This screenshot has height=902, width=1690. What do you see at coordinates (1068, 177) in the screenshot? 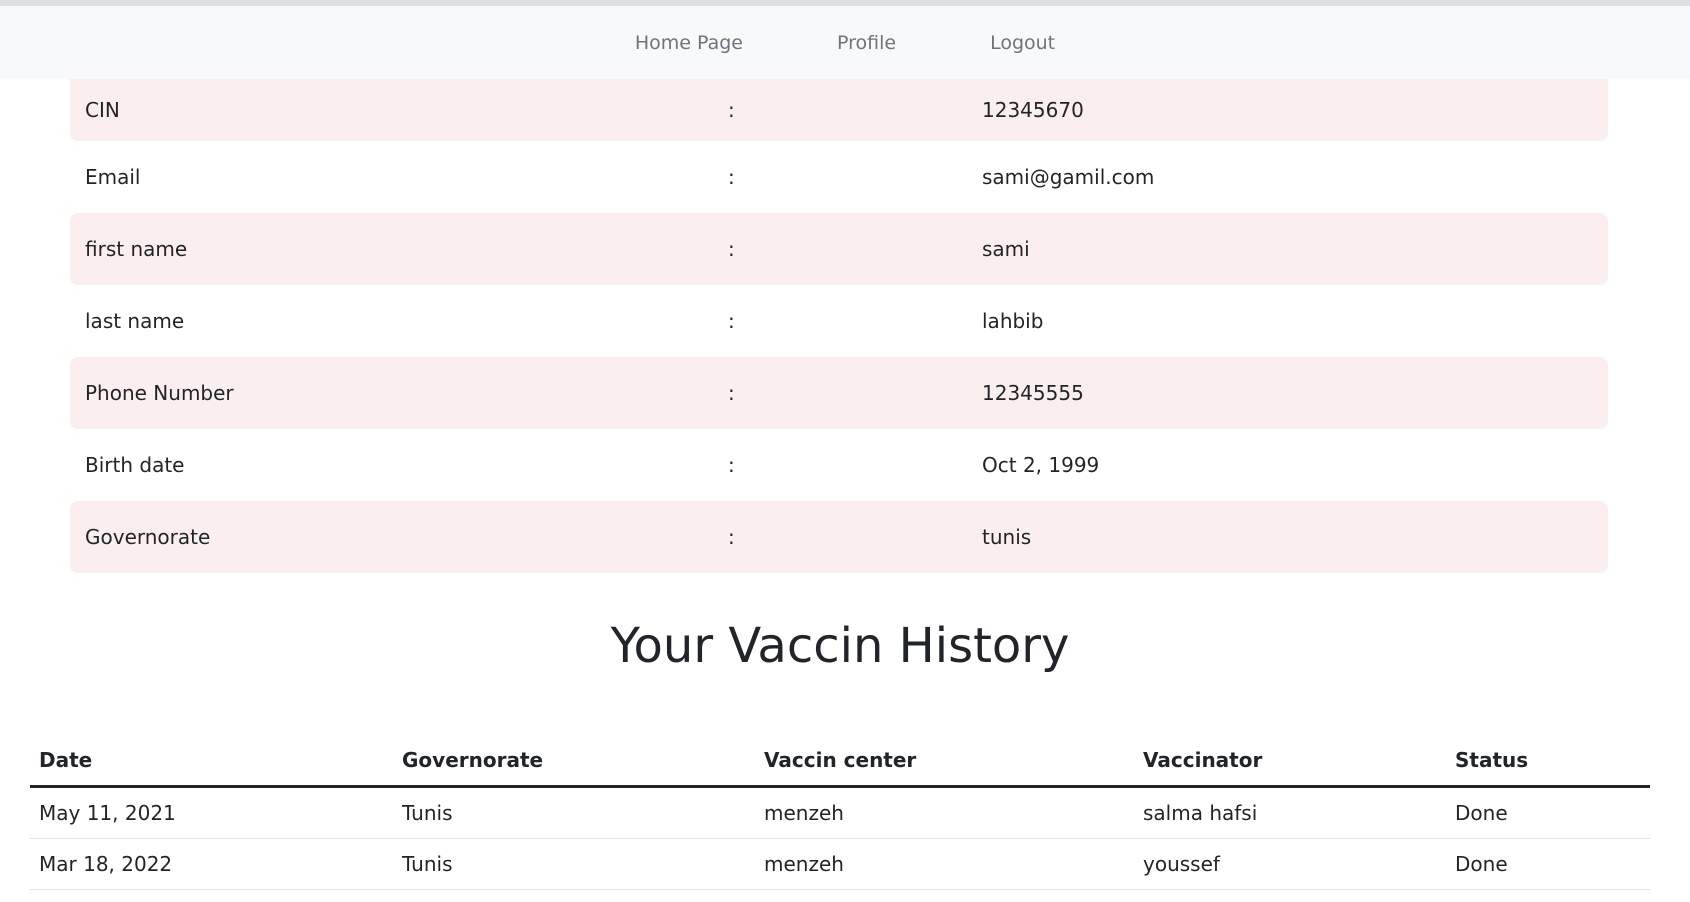
I see `profile-value: sami@gamil.com` at bounding box center [1068, 177].